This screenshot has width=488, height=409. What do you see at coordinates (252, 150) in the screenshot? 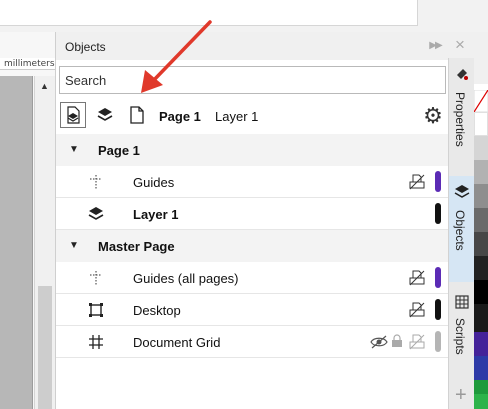
I see `tree-row-page1: ▼ Page 1` at bounding box center [252, 150].